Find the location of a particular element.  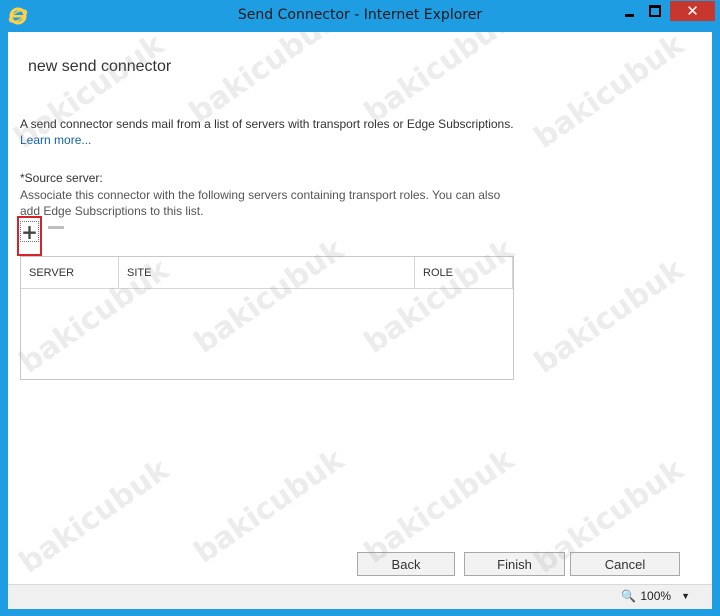

status-bar: 🔍 100% ▼ is located at coordinates (360, 596).